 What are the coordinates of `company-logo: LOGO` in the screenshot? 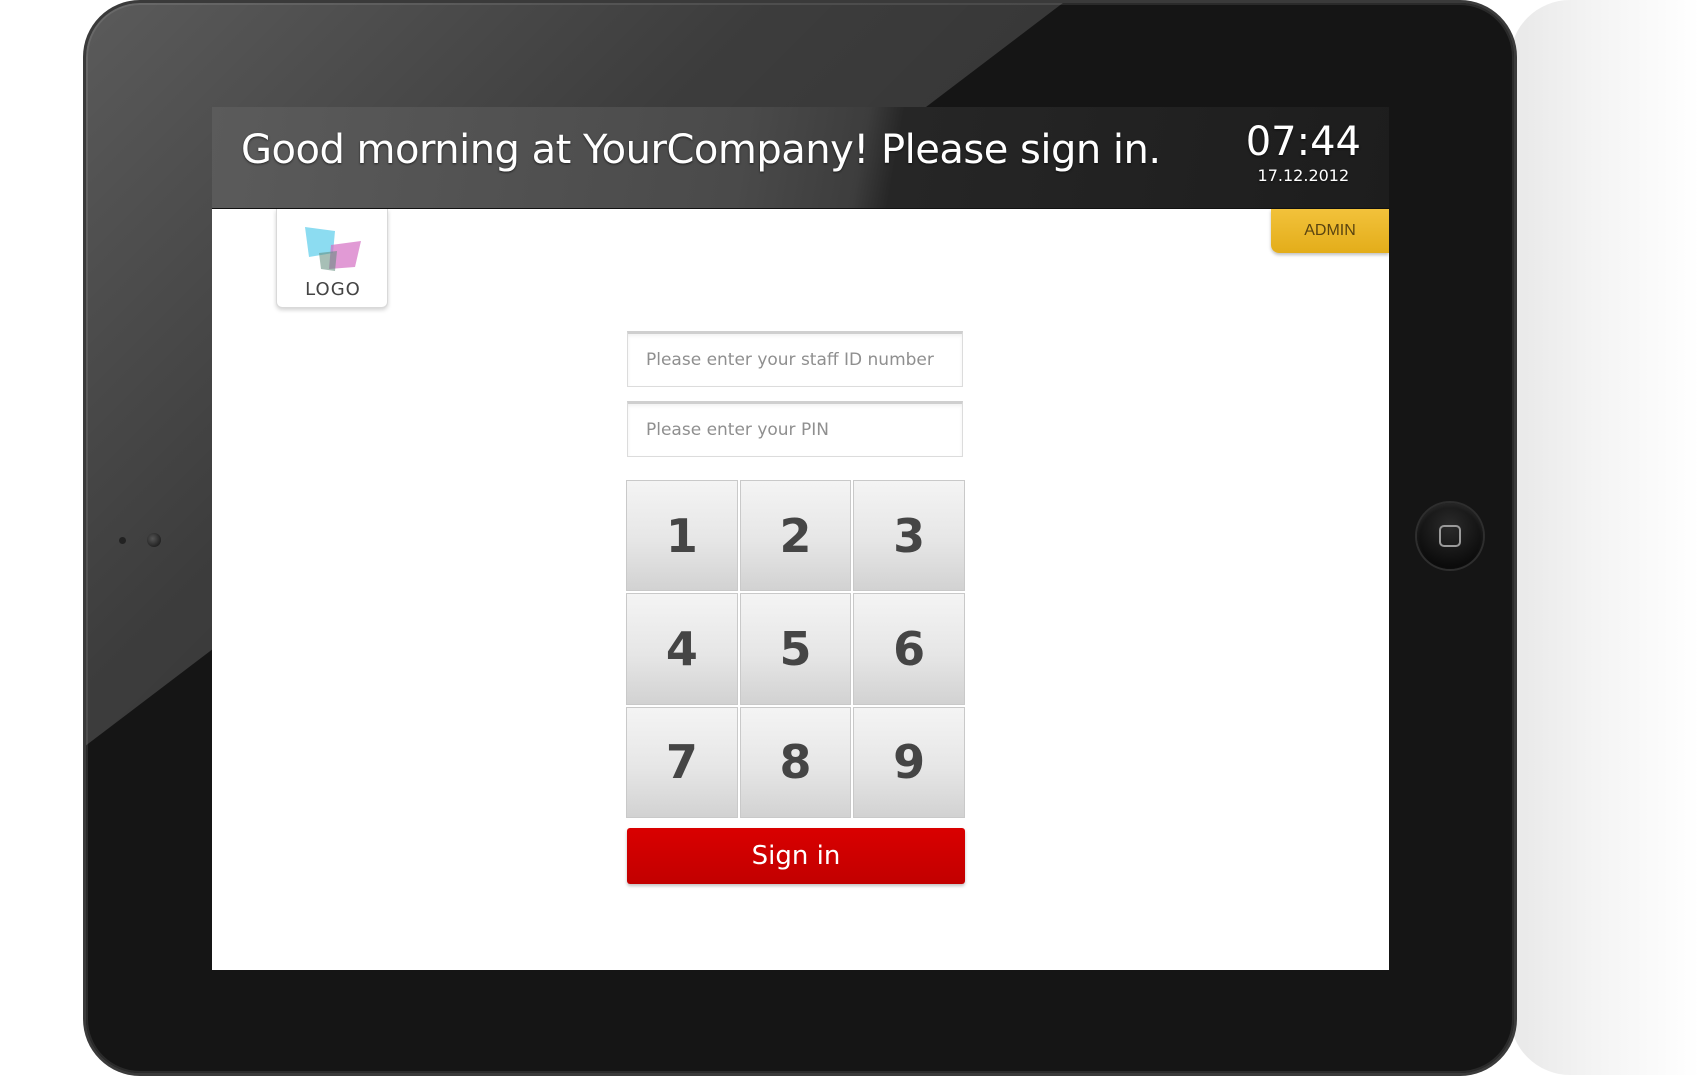 It's located at (332, 258).